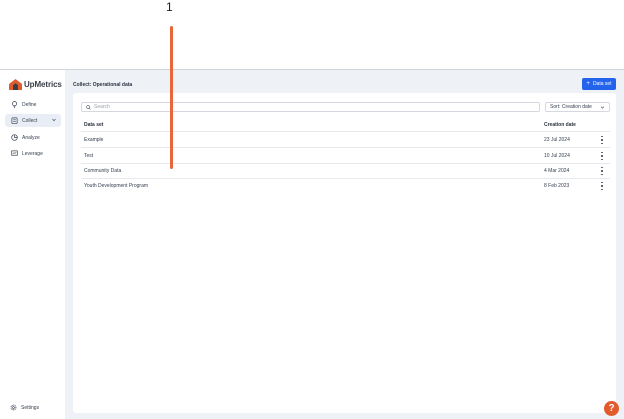 The image size is (624, 419). What do you see at coordinates (15, 84) in the screenshot?
I see `upmetrics-logo-icon` at bounding box center [15, 84].